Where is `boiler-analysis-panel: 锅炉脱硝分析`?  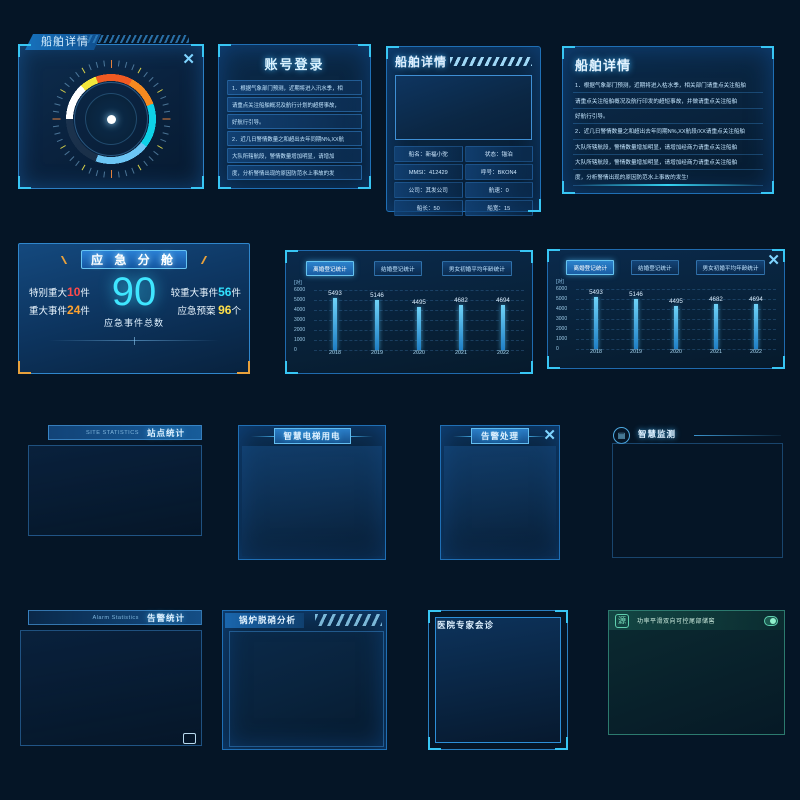
boiler-analysis-panel: 锅炉脱硝分析 is located at coordinates (304, 680).